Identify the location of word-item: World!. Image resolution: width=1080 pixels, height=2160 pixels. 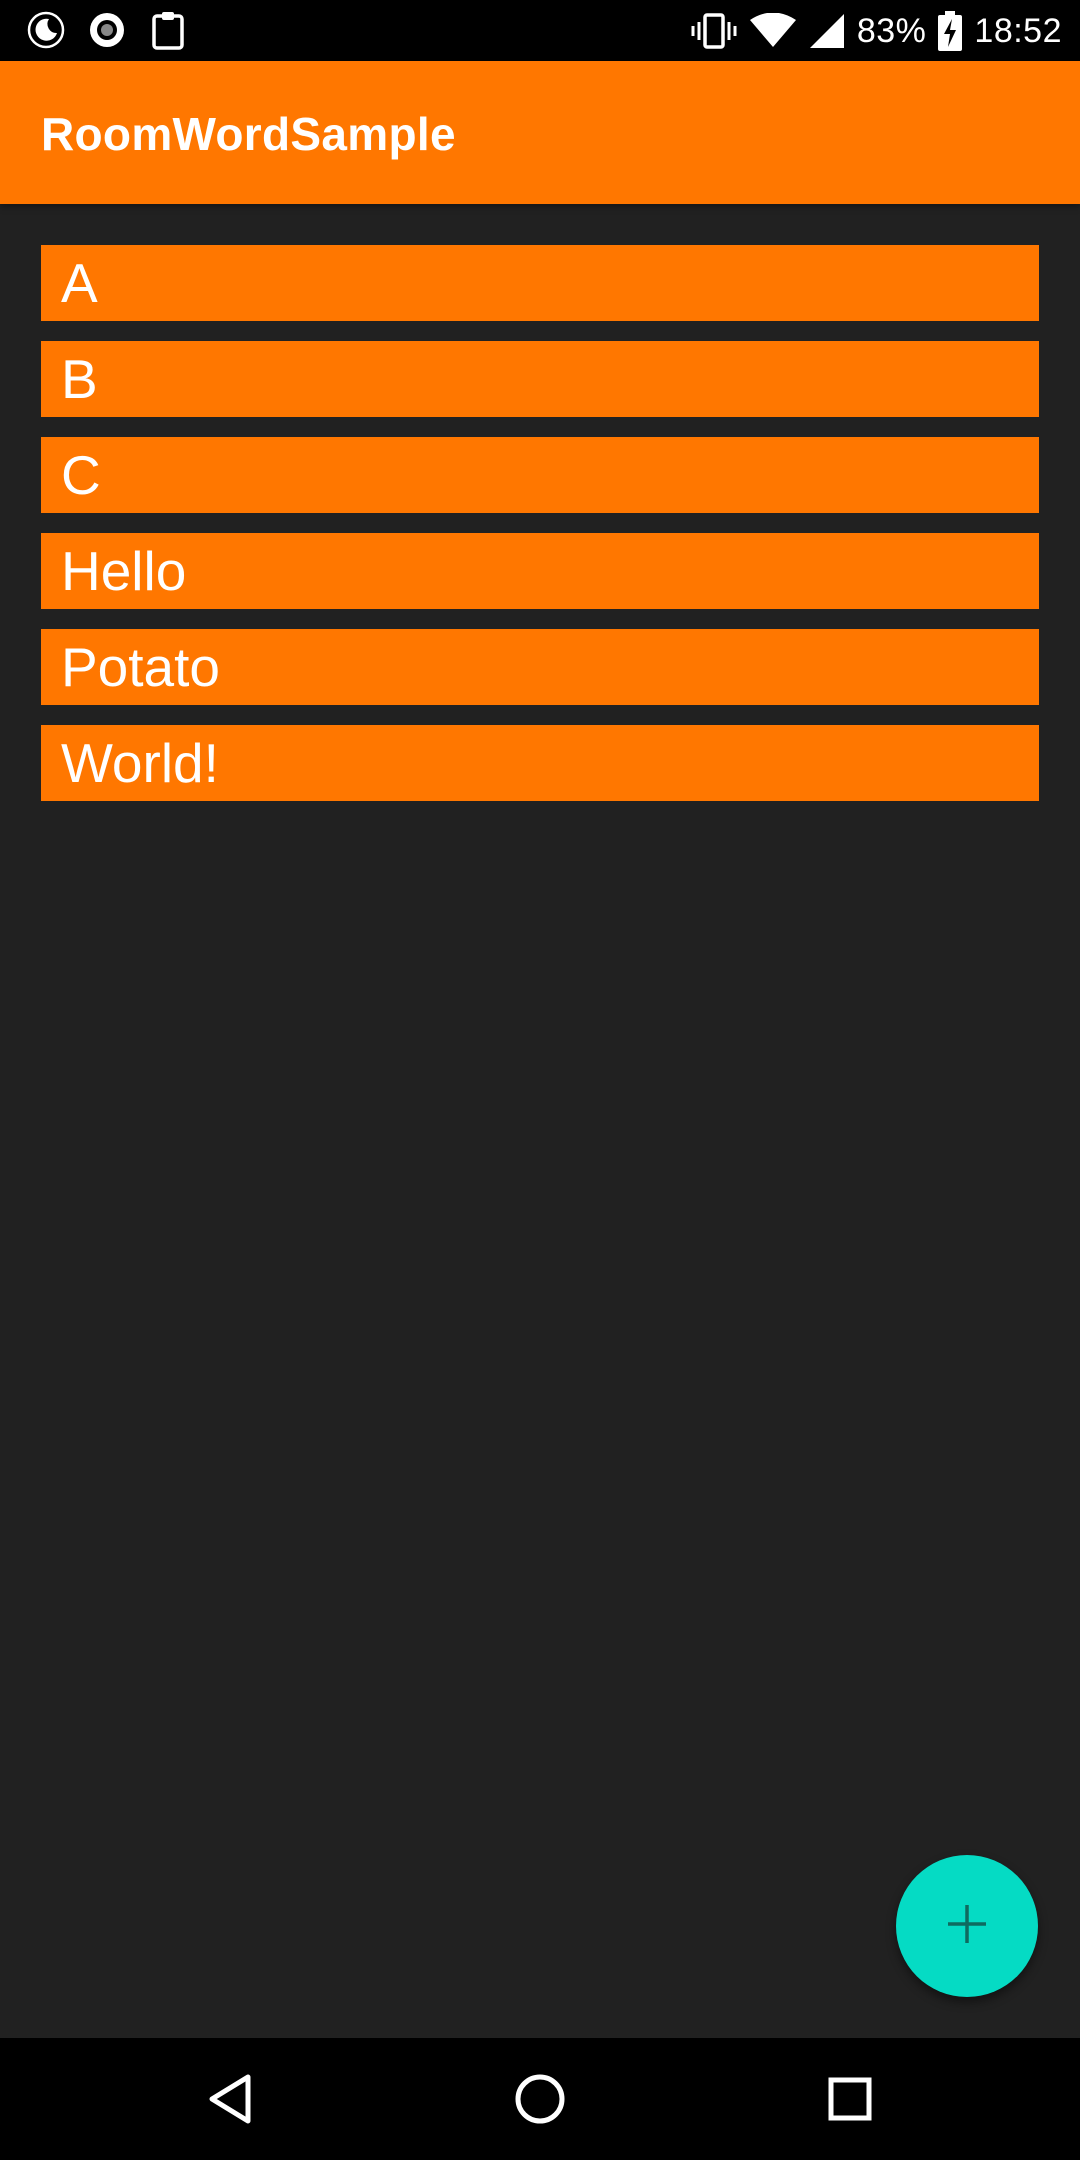
(540, 763).